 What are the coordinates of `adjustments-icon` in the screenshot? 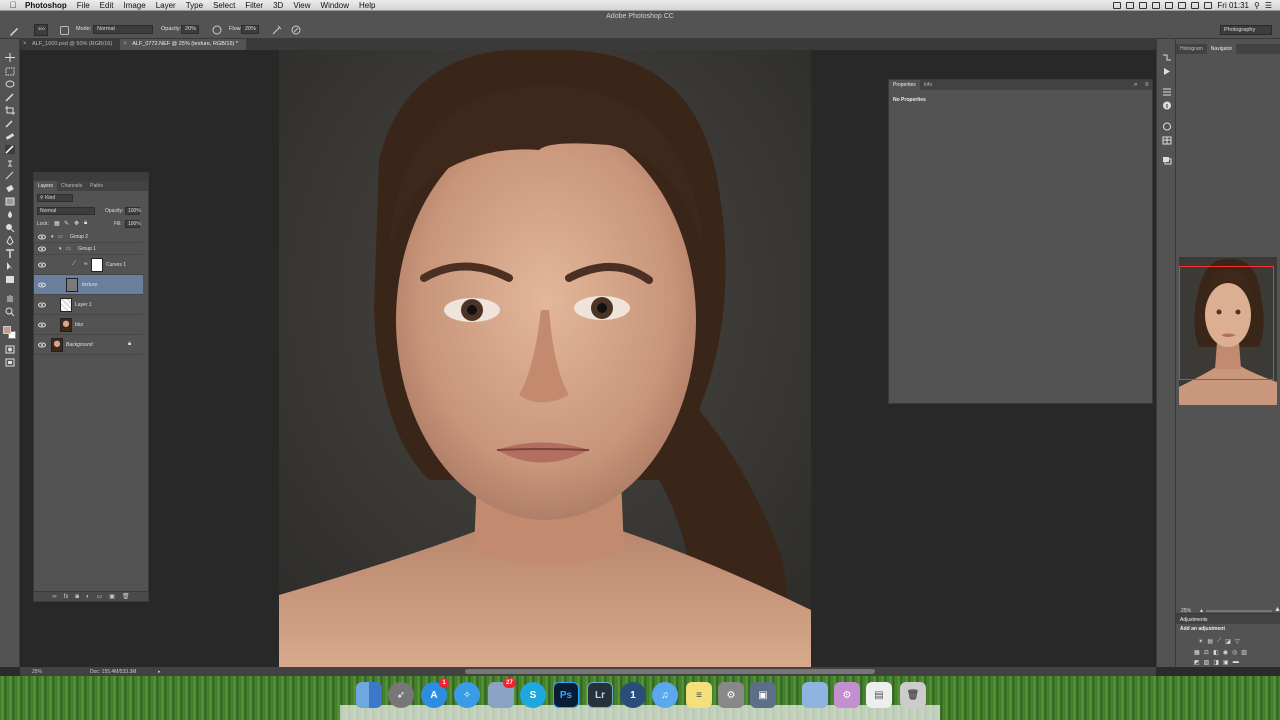 It's located at (1167, 91).